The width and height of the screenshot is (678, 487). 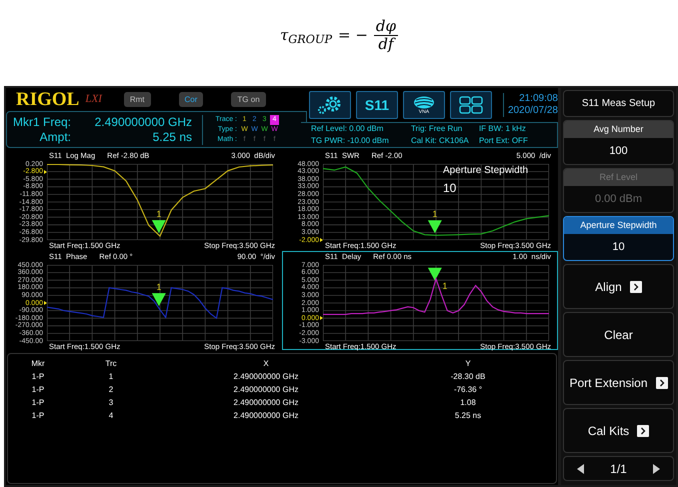 What do you see at coordinates (485, 171) in the screenshot?
I see `overlay-label: Aperture Stepwidth` at bounding box center [485, 171].